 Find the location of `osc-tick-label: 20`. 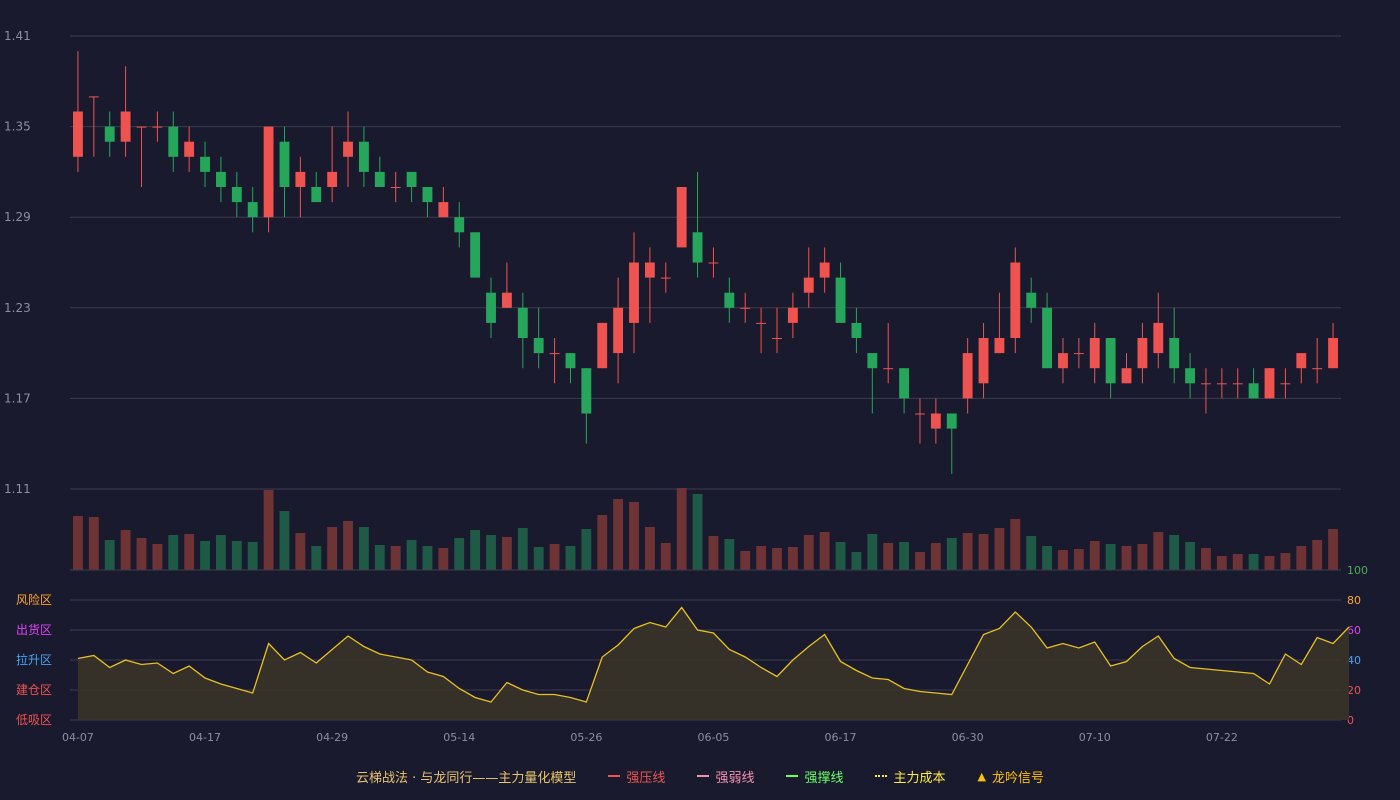

osc-tick-label: 20 is located at coordinates (1354, 690).